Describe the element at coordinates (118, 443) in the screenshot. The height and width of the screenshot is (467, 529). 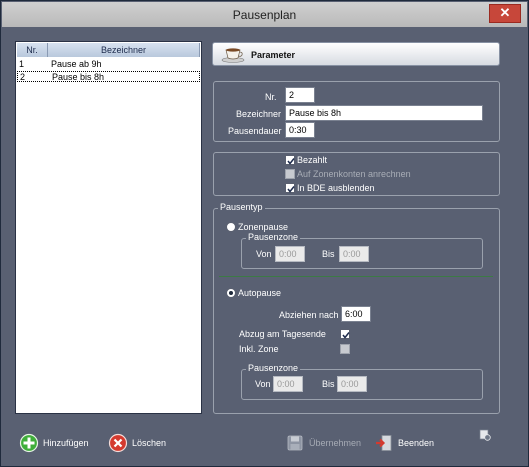
I see `delete-icon` at that location.